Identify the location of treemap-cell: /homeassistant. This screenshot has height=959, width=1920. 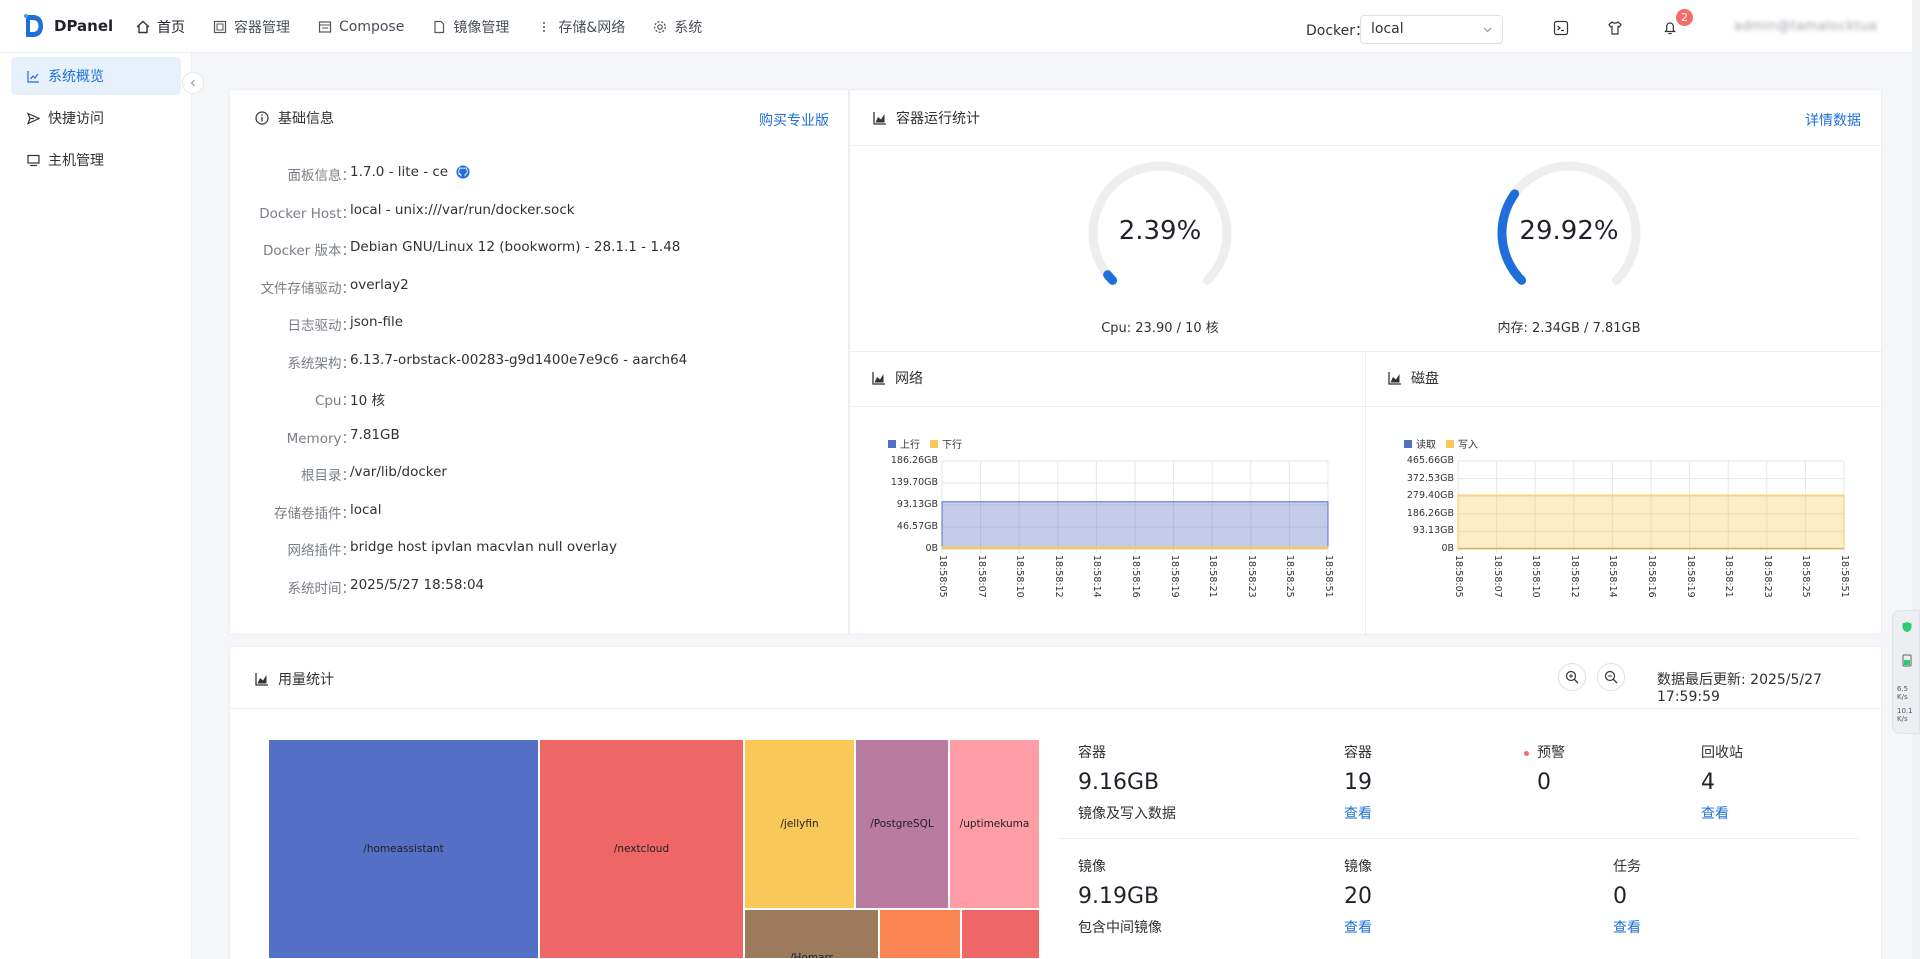
(403, 849).